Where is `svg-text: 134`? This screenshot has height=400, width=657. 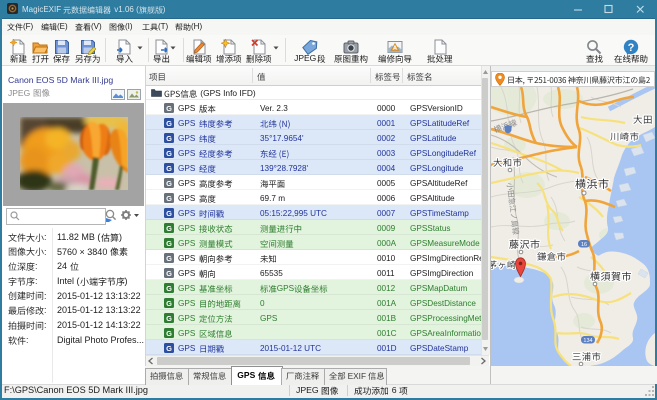 svg-text: 134 is located at coordinates (587, 341).